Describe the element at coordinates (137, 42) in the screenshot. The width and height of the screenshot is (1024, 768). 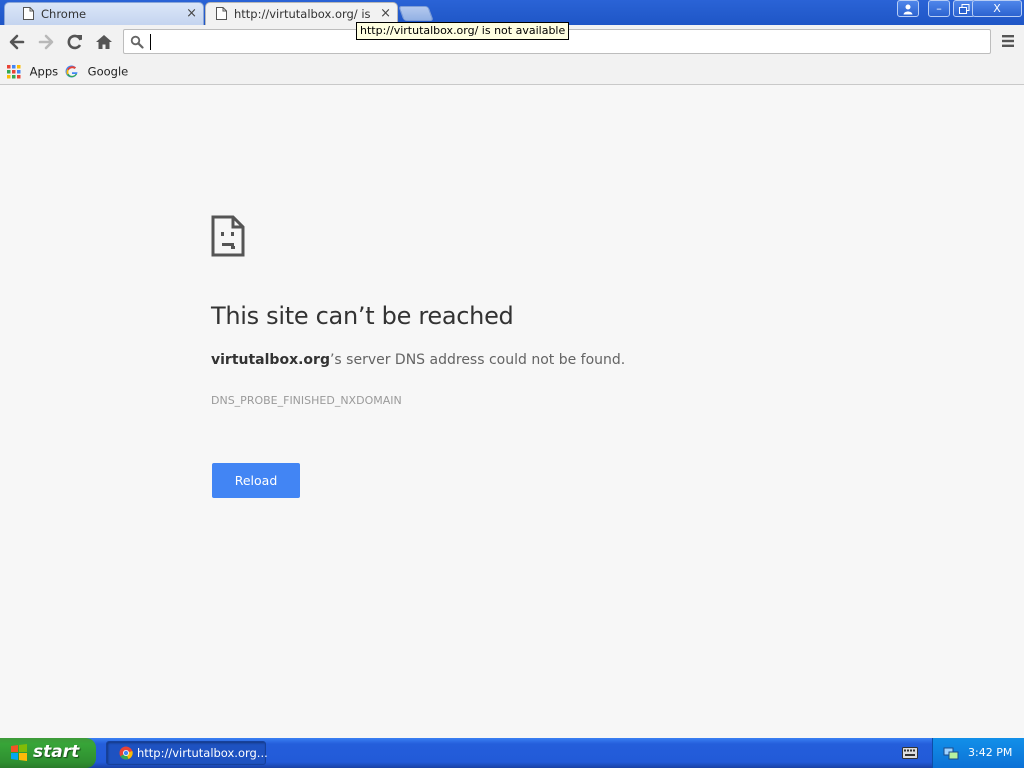
I see `search-icon` at that location.